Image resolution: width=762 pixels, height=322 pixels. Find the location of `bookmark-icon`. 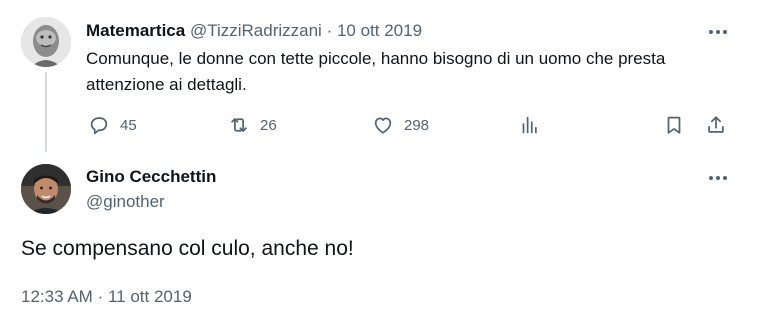

bookmark-icon is located at coordinates (674, 125).